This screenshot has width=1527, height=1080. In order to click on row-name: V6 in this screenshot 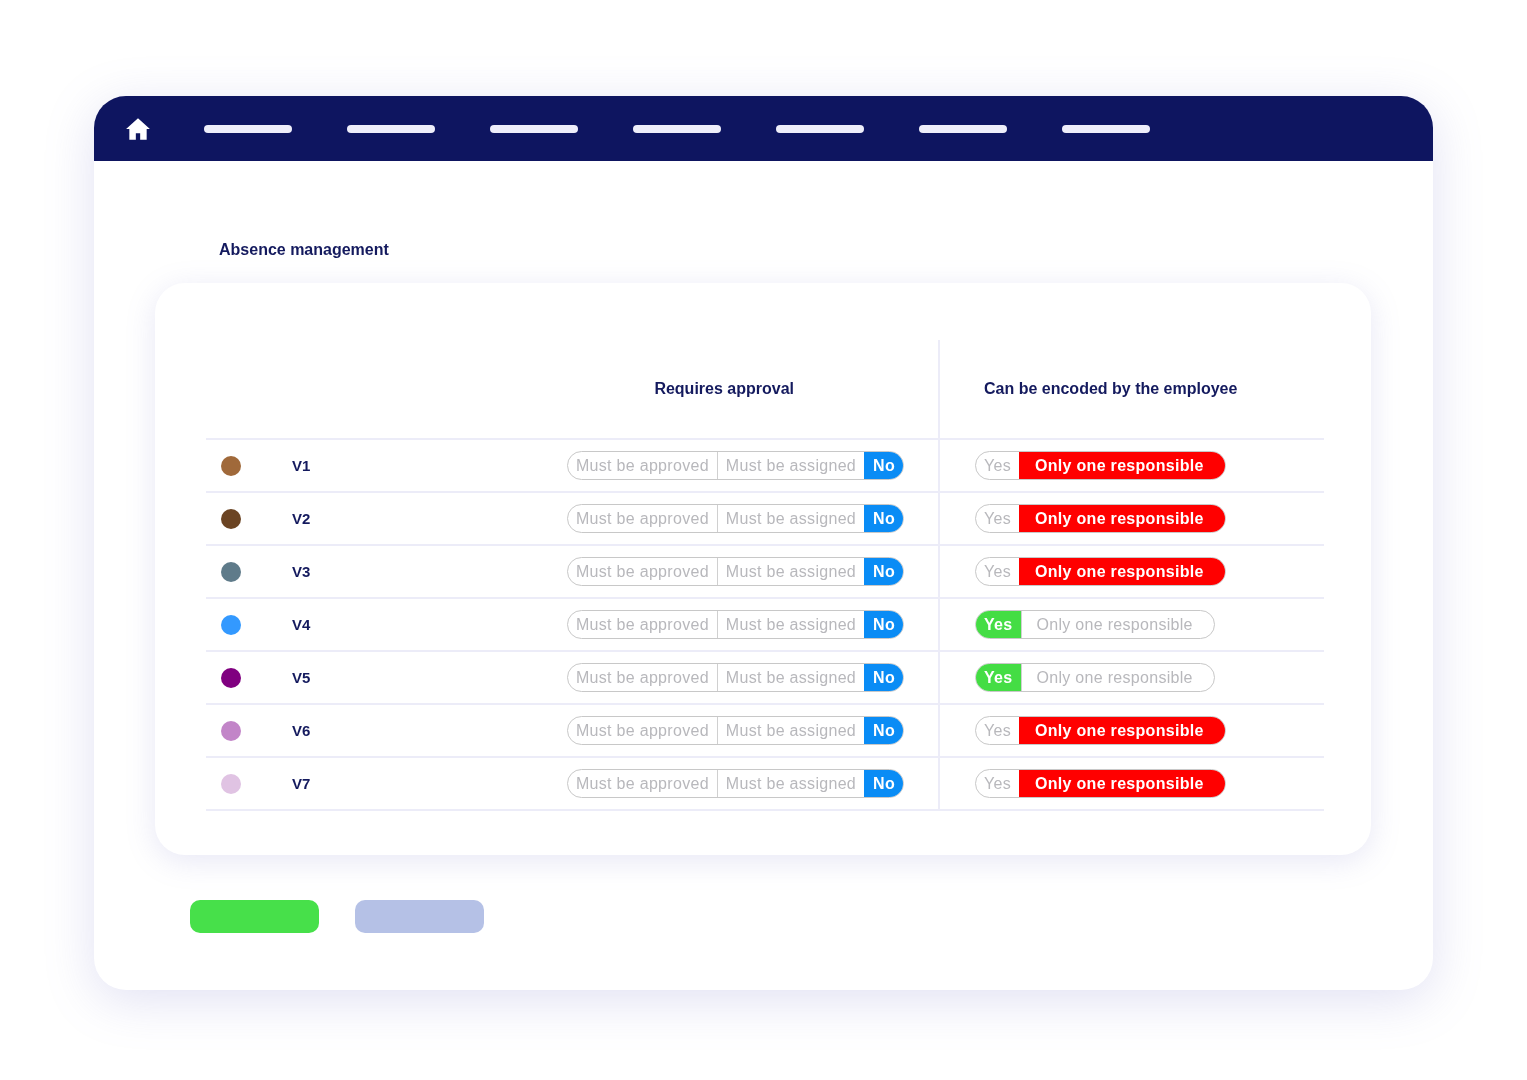, I will do `click(301, 730)`.